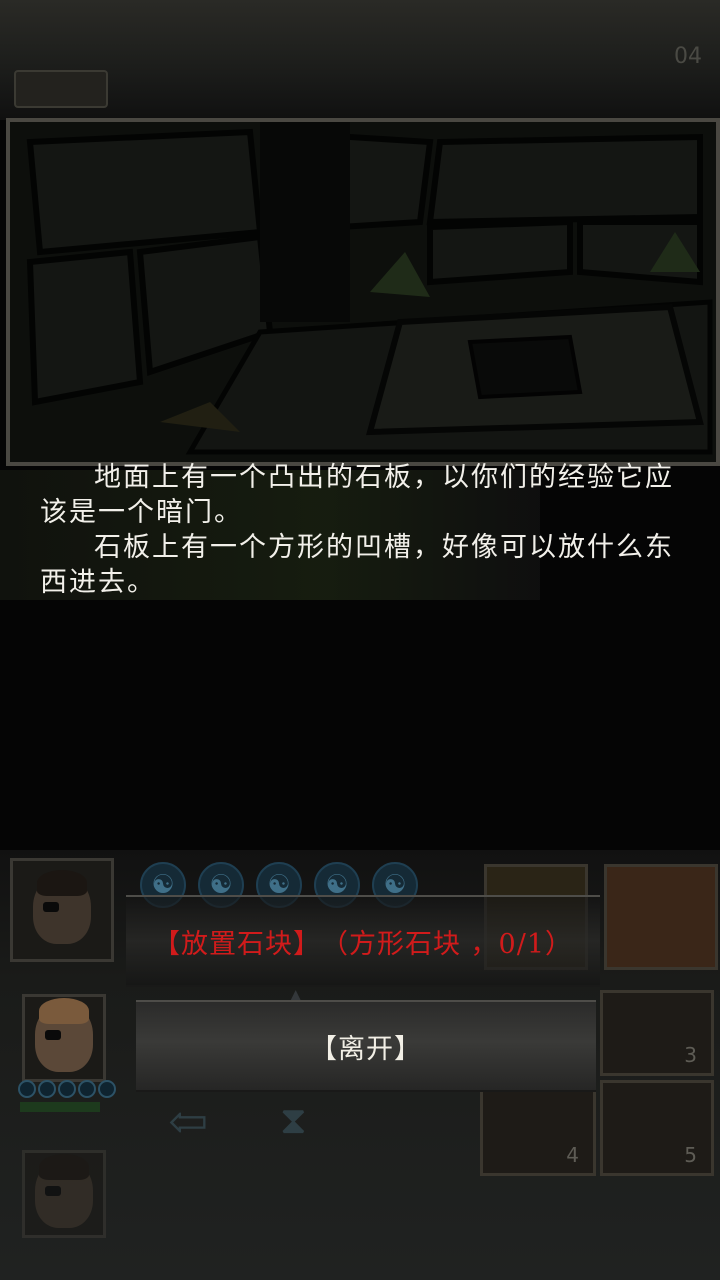 This screenshot has height=1280, width=720. I want to click on place-stone-button: 【放置石块】 （方形石块 ，0/1）, so click(363, 941).